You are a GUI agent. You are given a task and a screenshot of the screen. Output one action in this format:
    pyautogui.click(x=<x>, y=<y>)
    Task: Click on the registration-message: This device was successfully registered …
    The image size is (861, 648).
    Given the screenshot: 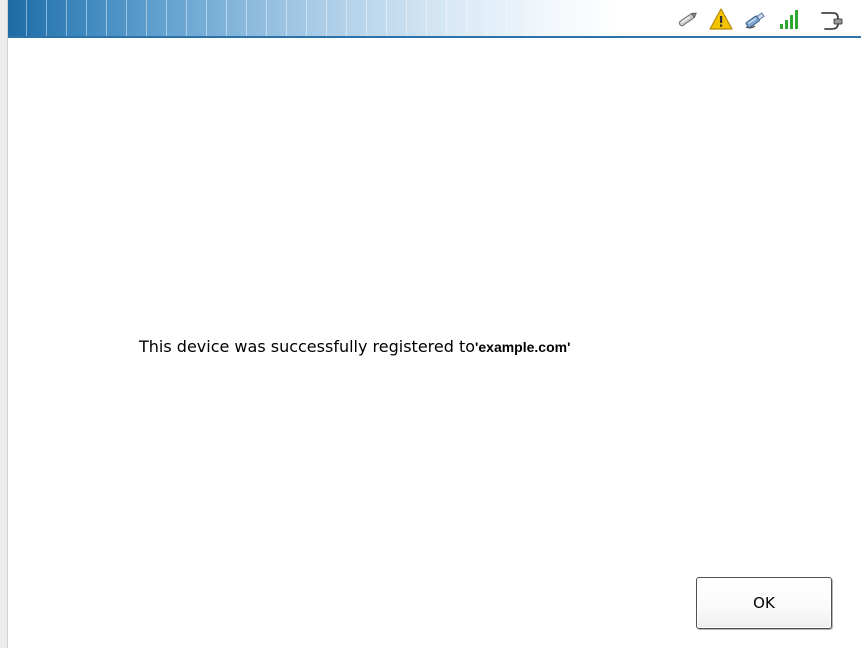 What is the action you would take?
    pyautogui.click(x=354, y=346)
    